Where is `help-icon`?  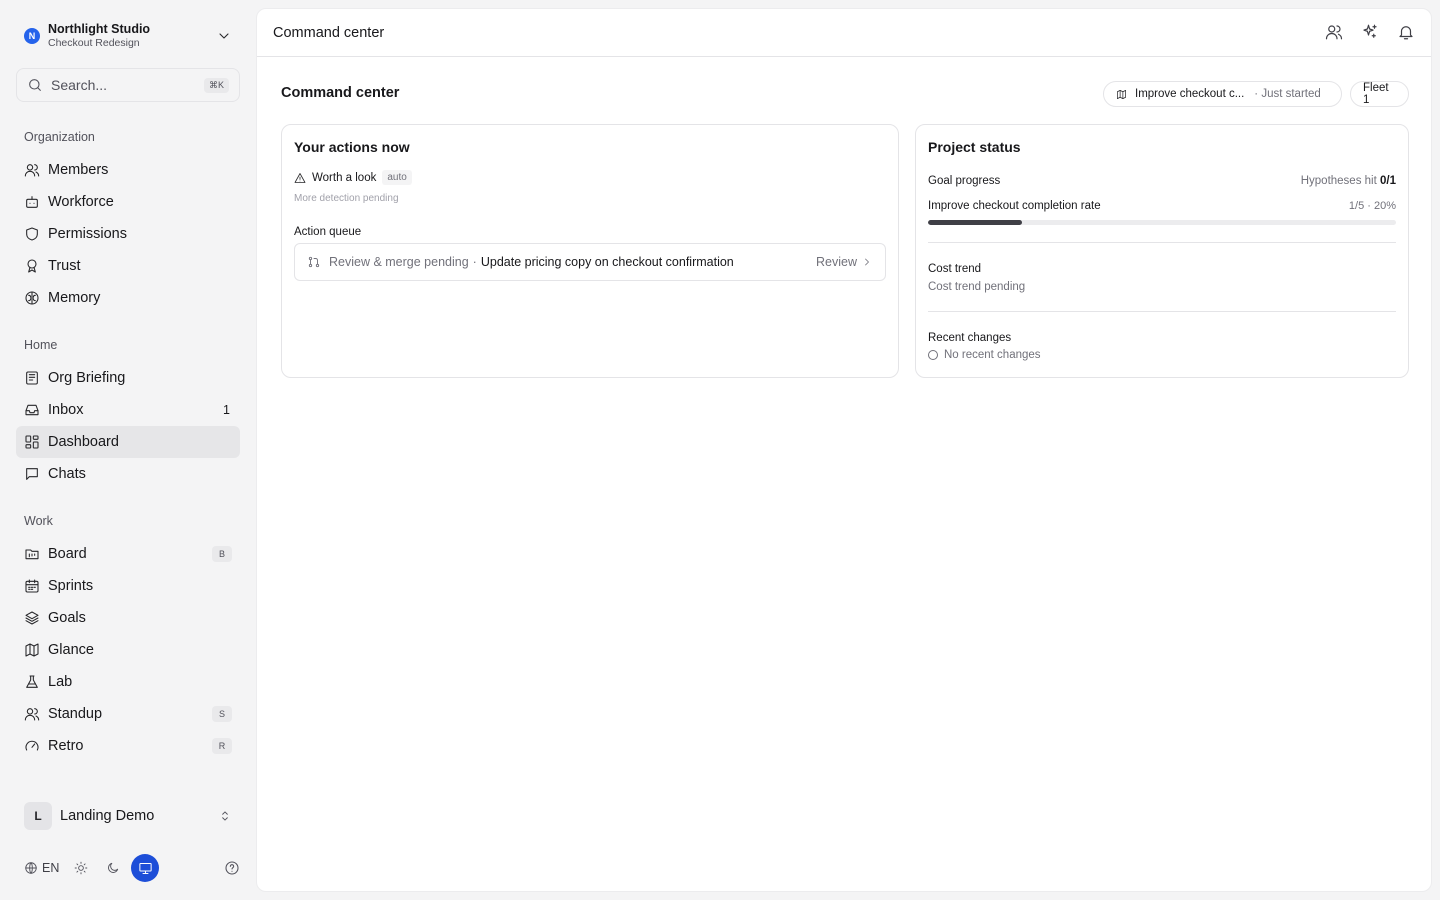
help-icon is located at coordinates (232, 868).